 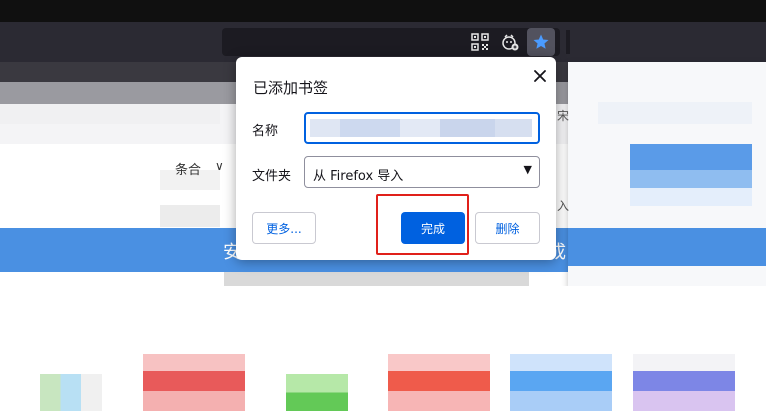 What do you see at coordinates (219, 166) in the screenshot?
I see `background-select-caret: ∨` at bounding box center [219, 166].